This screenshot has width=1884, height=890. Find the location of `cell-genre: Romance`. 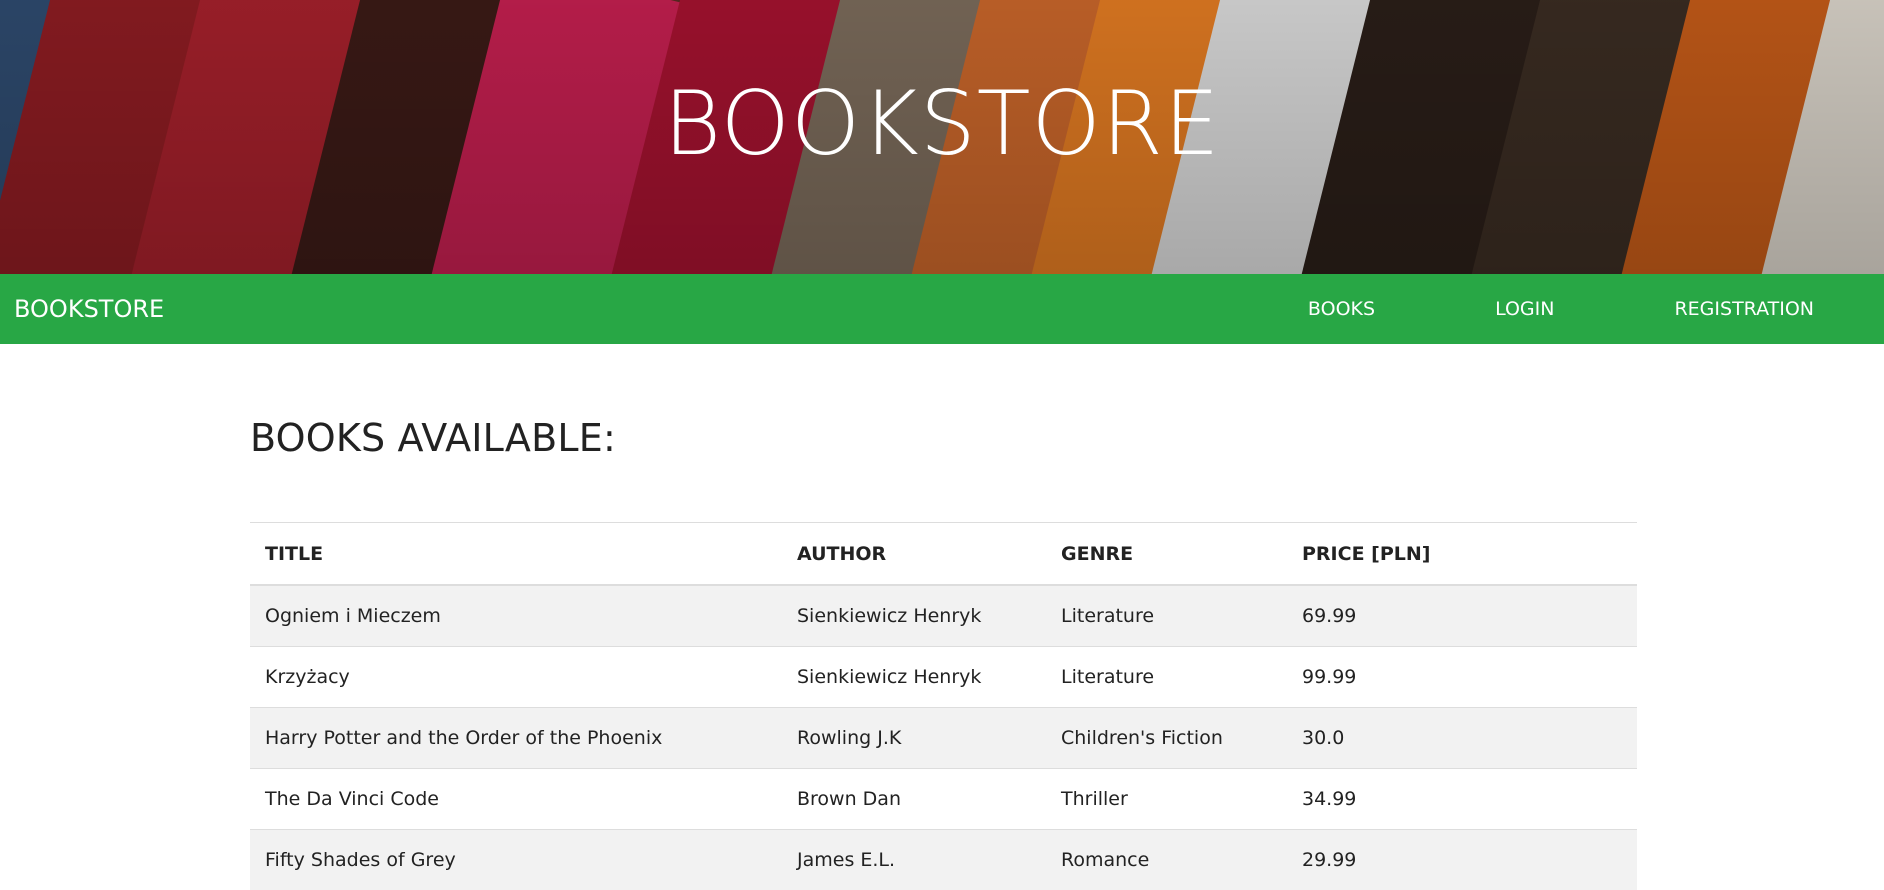

cell-genre: Romance is located at coordinates (1166, 860).